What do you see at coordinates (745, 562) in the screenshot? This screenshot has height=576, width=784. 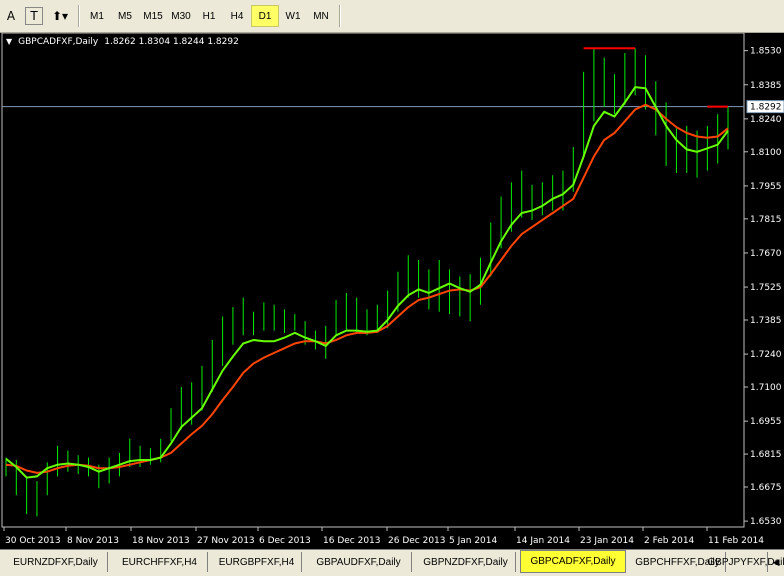 I see `symbol-tab: GBPJPYFXF,Daily` at bounding box center [745, 562].